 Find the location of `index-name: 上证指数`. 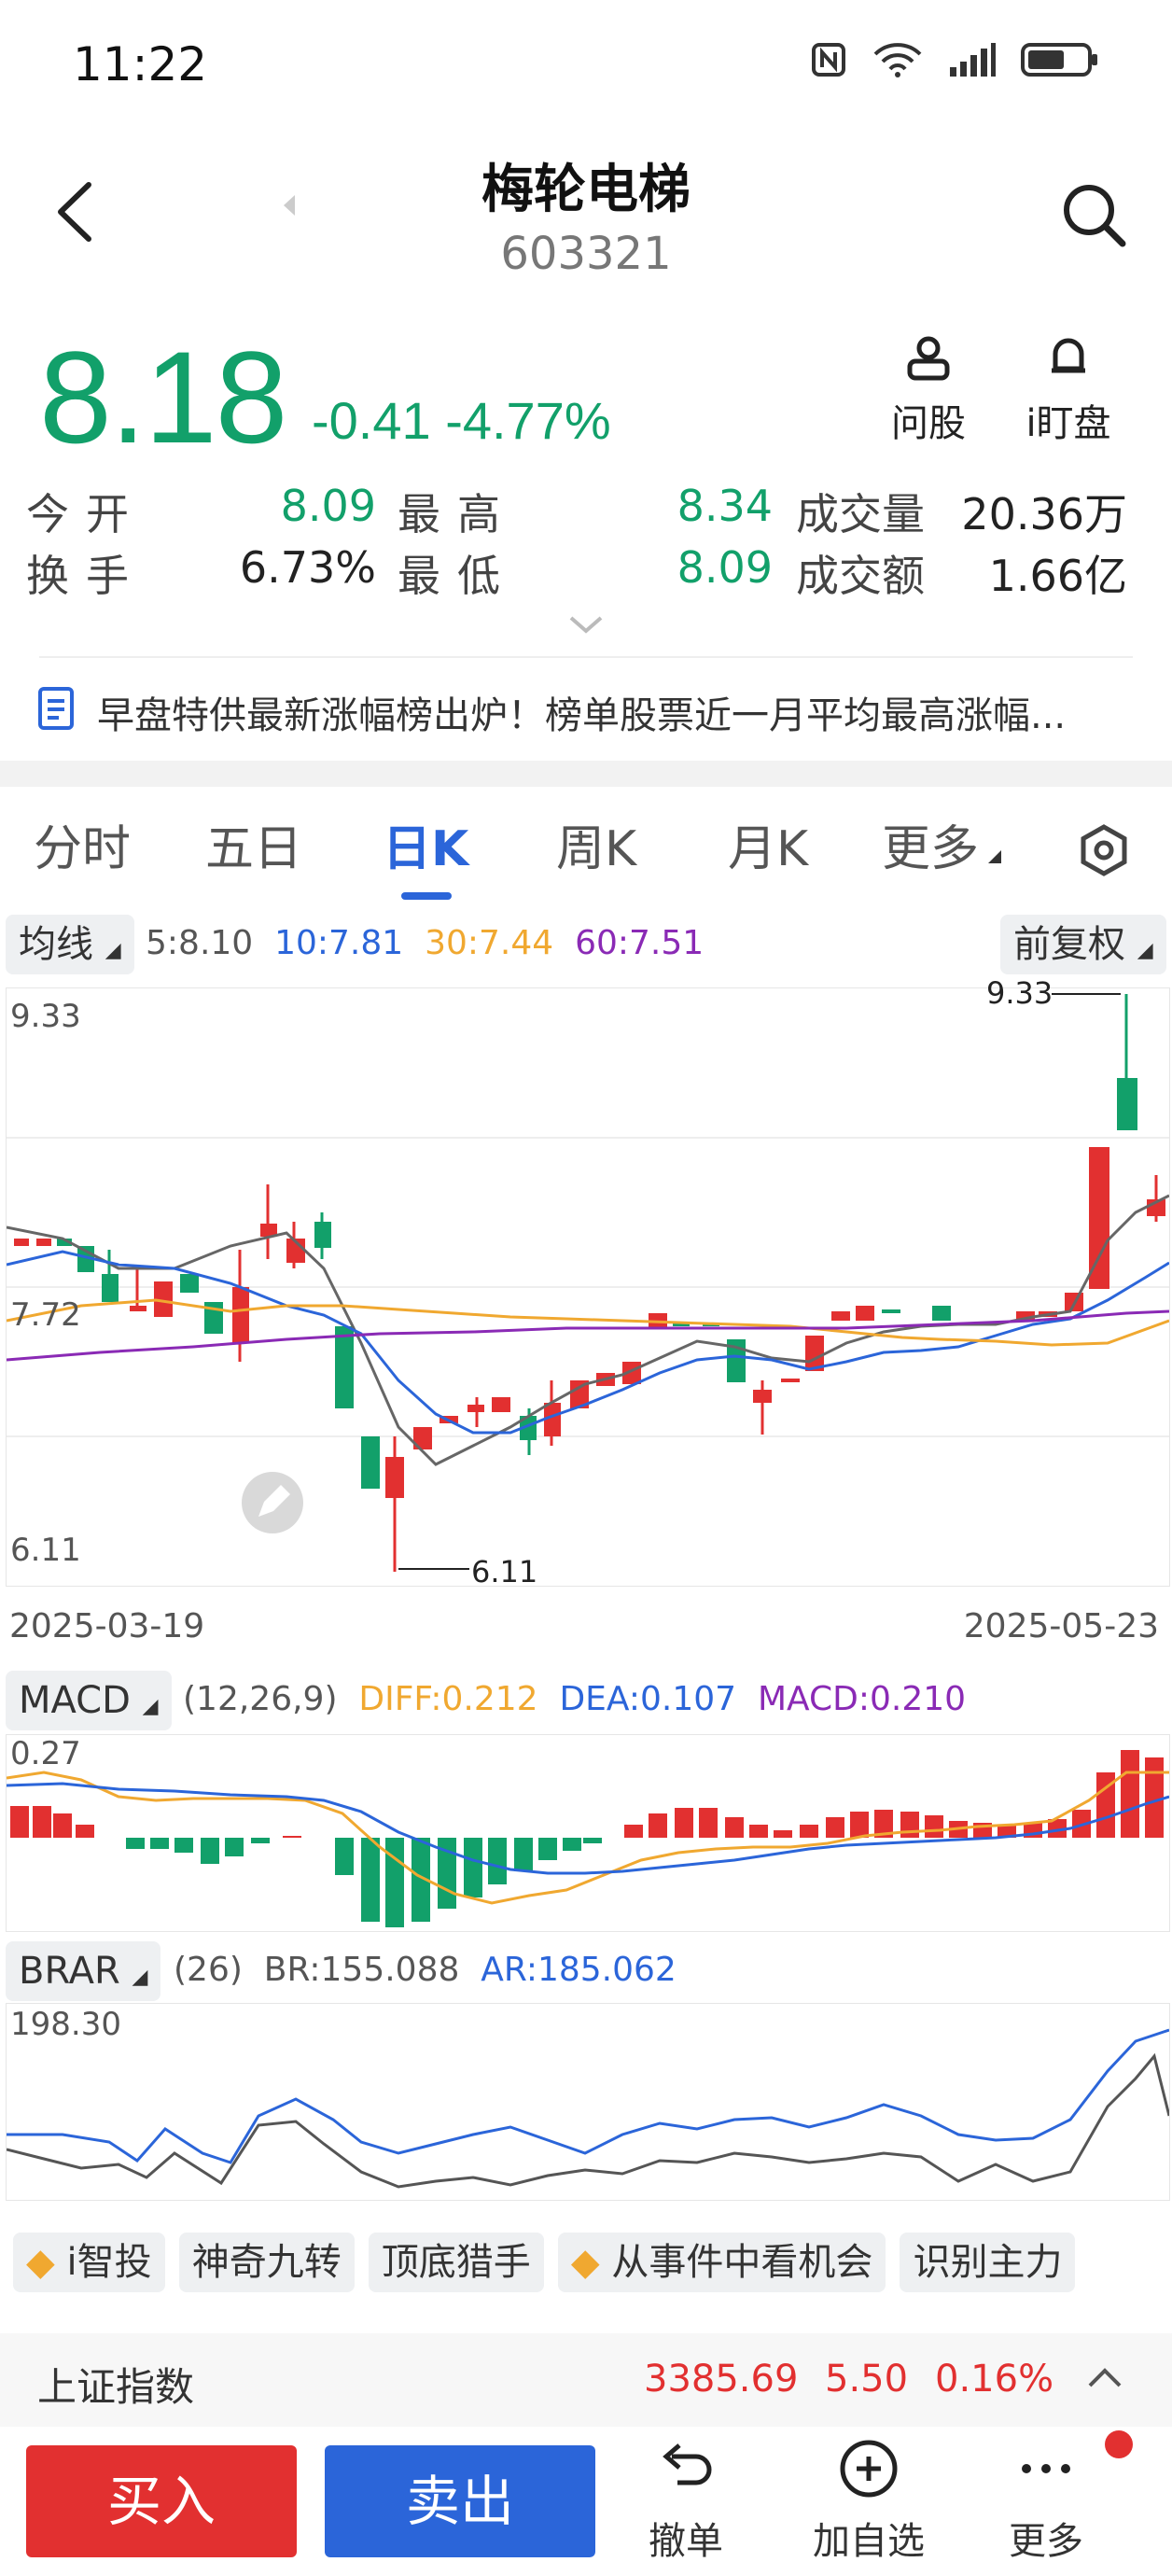

index-name: 上证指数 is located at coordinates (116, 2387).